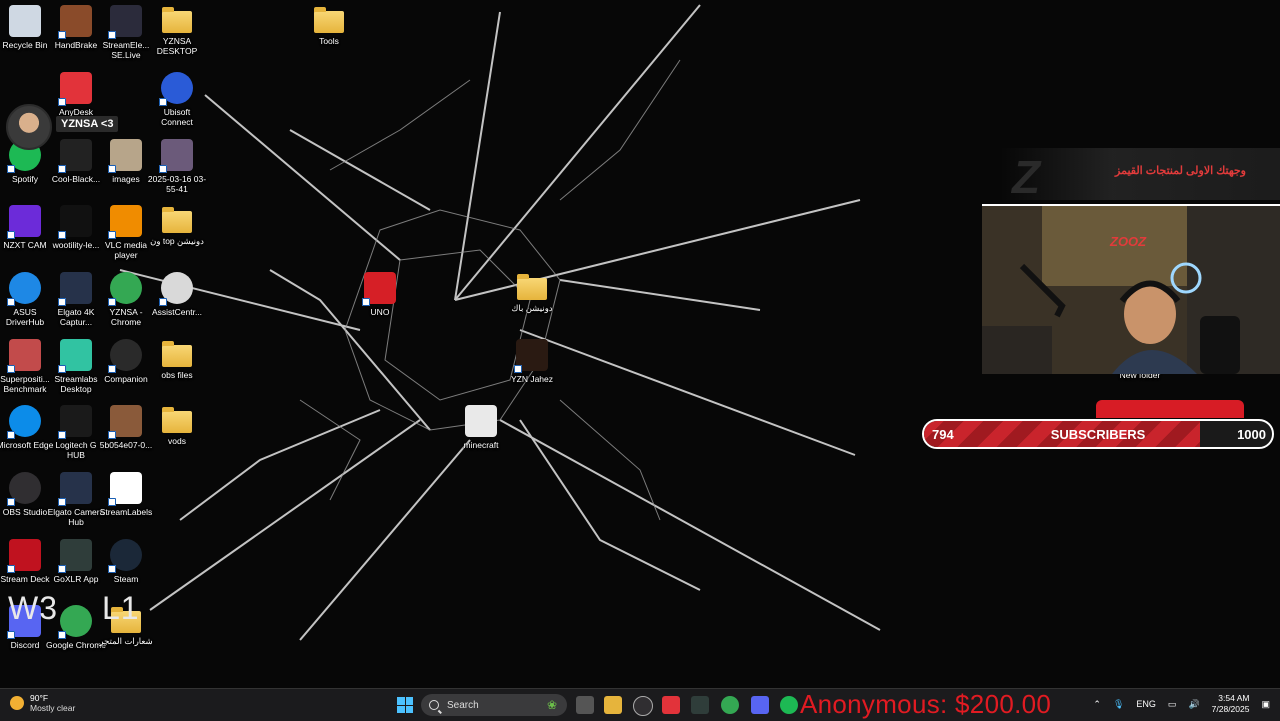  Describe the element at coordinates (1251, 434) in the screenshot. I see `subscriber-goal-count: 1000` at that location.